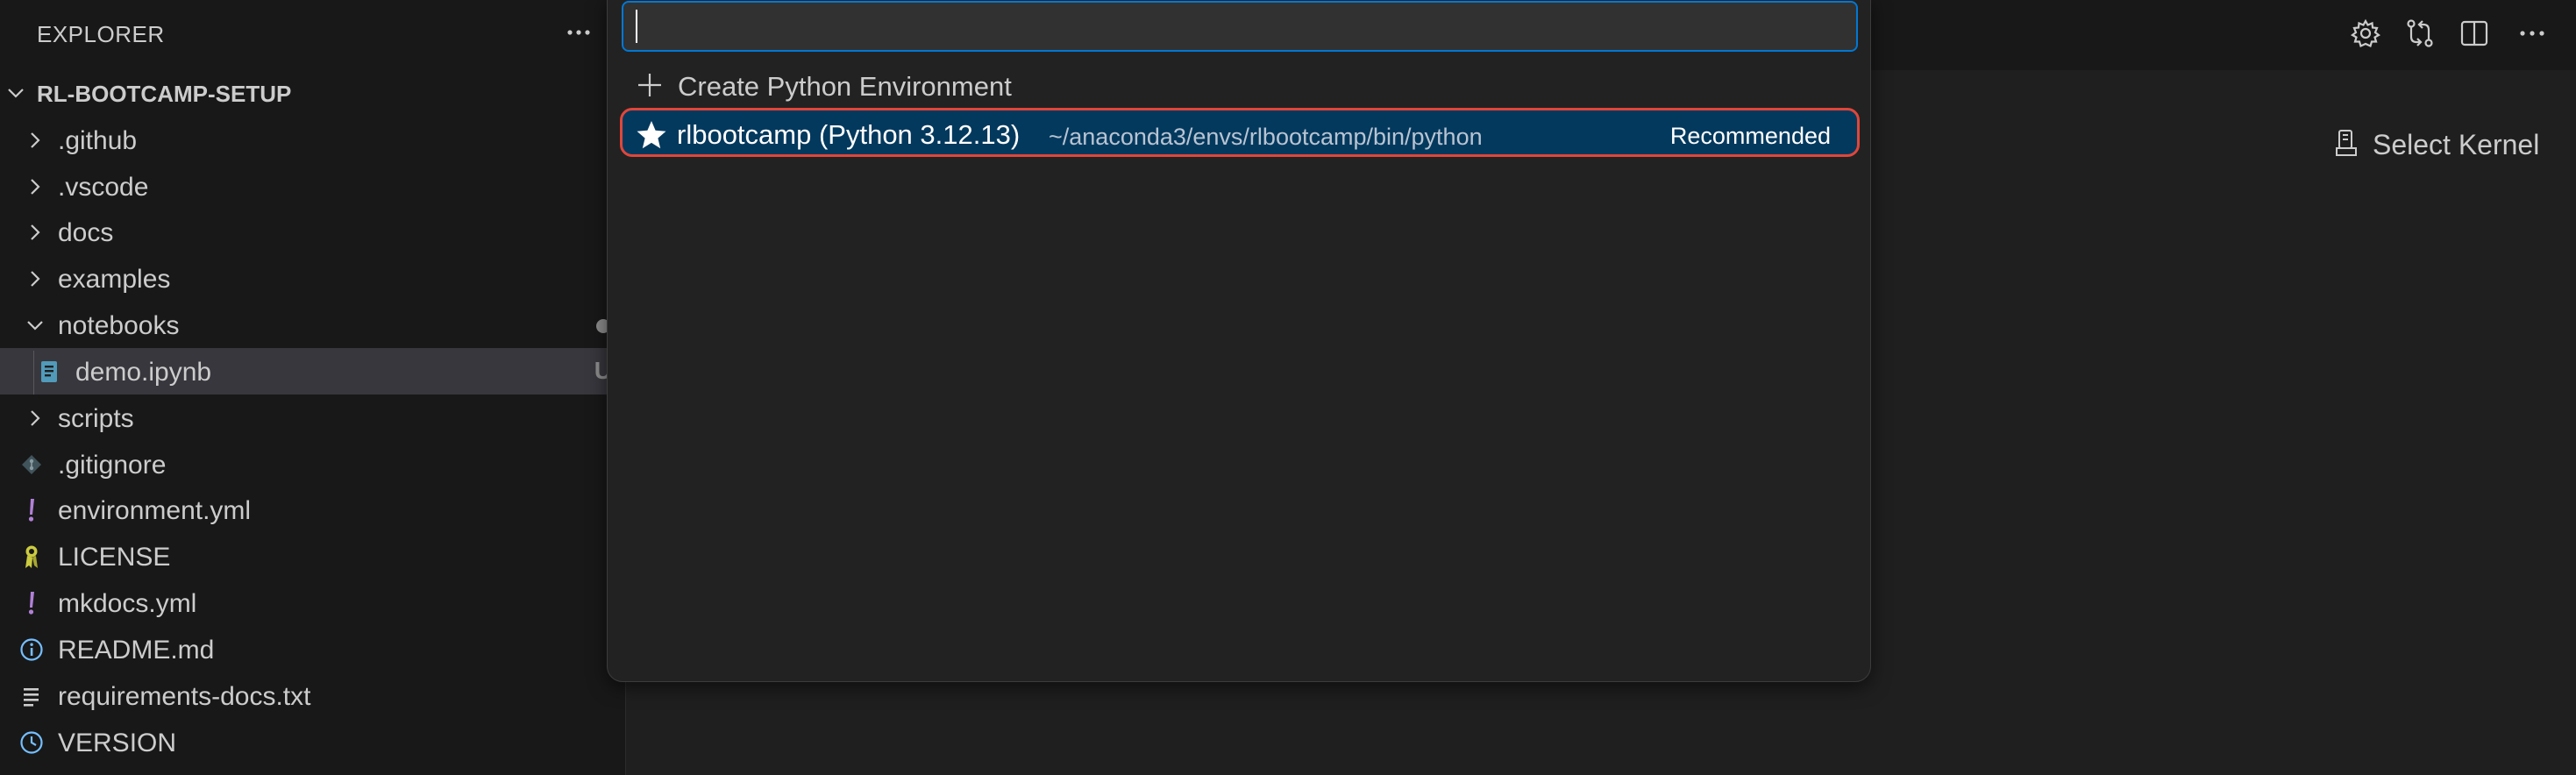  What do you see at coordinates (1240, 26) in the screenshot?
I see `quick-pick-input` at bounding box center [1240, 26].